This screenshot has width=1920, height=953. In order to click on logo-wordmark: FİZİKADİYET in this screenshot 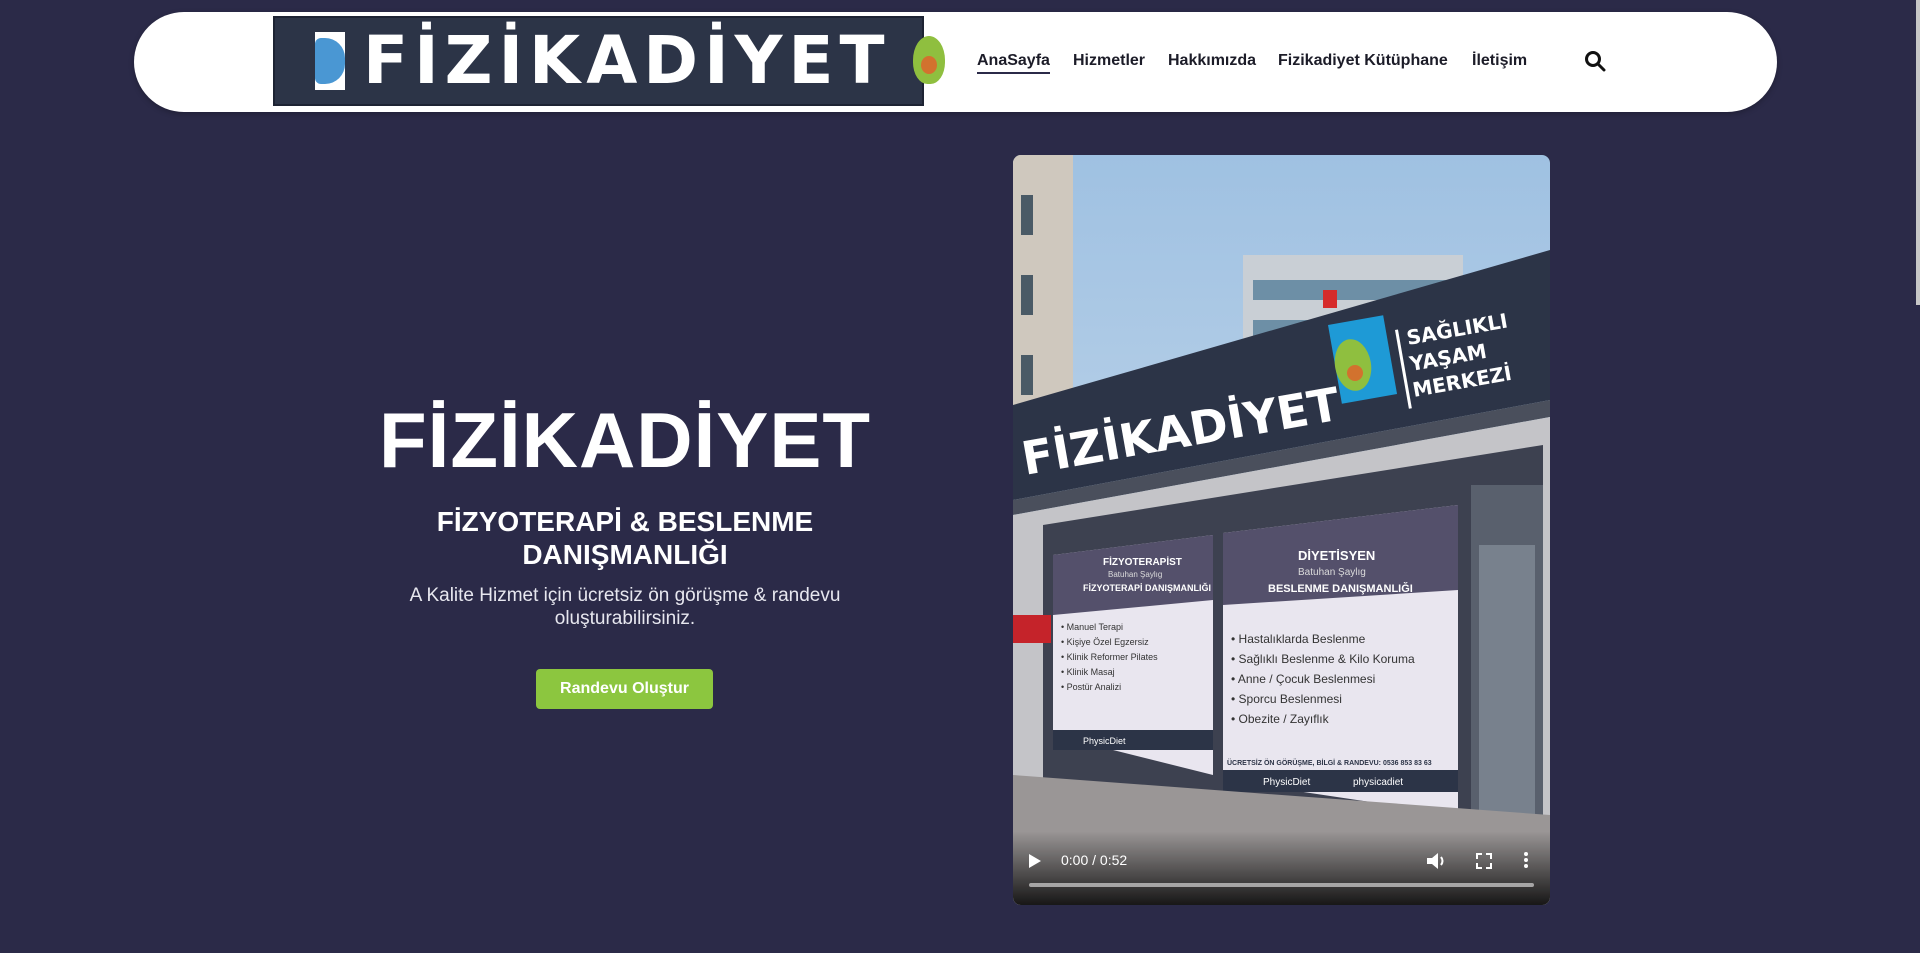, I will do `click(627, 60)`.